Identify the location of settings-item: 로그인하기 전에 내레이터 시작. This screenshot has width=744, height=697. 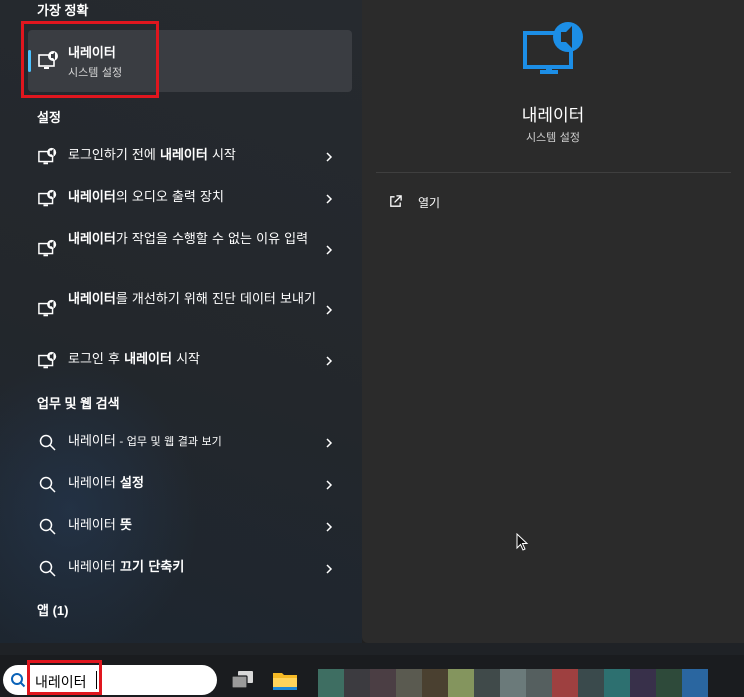
(190, 157).